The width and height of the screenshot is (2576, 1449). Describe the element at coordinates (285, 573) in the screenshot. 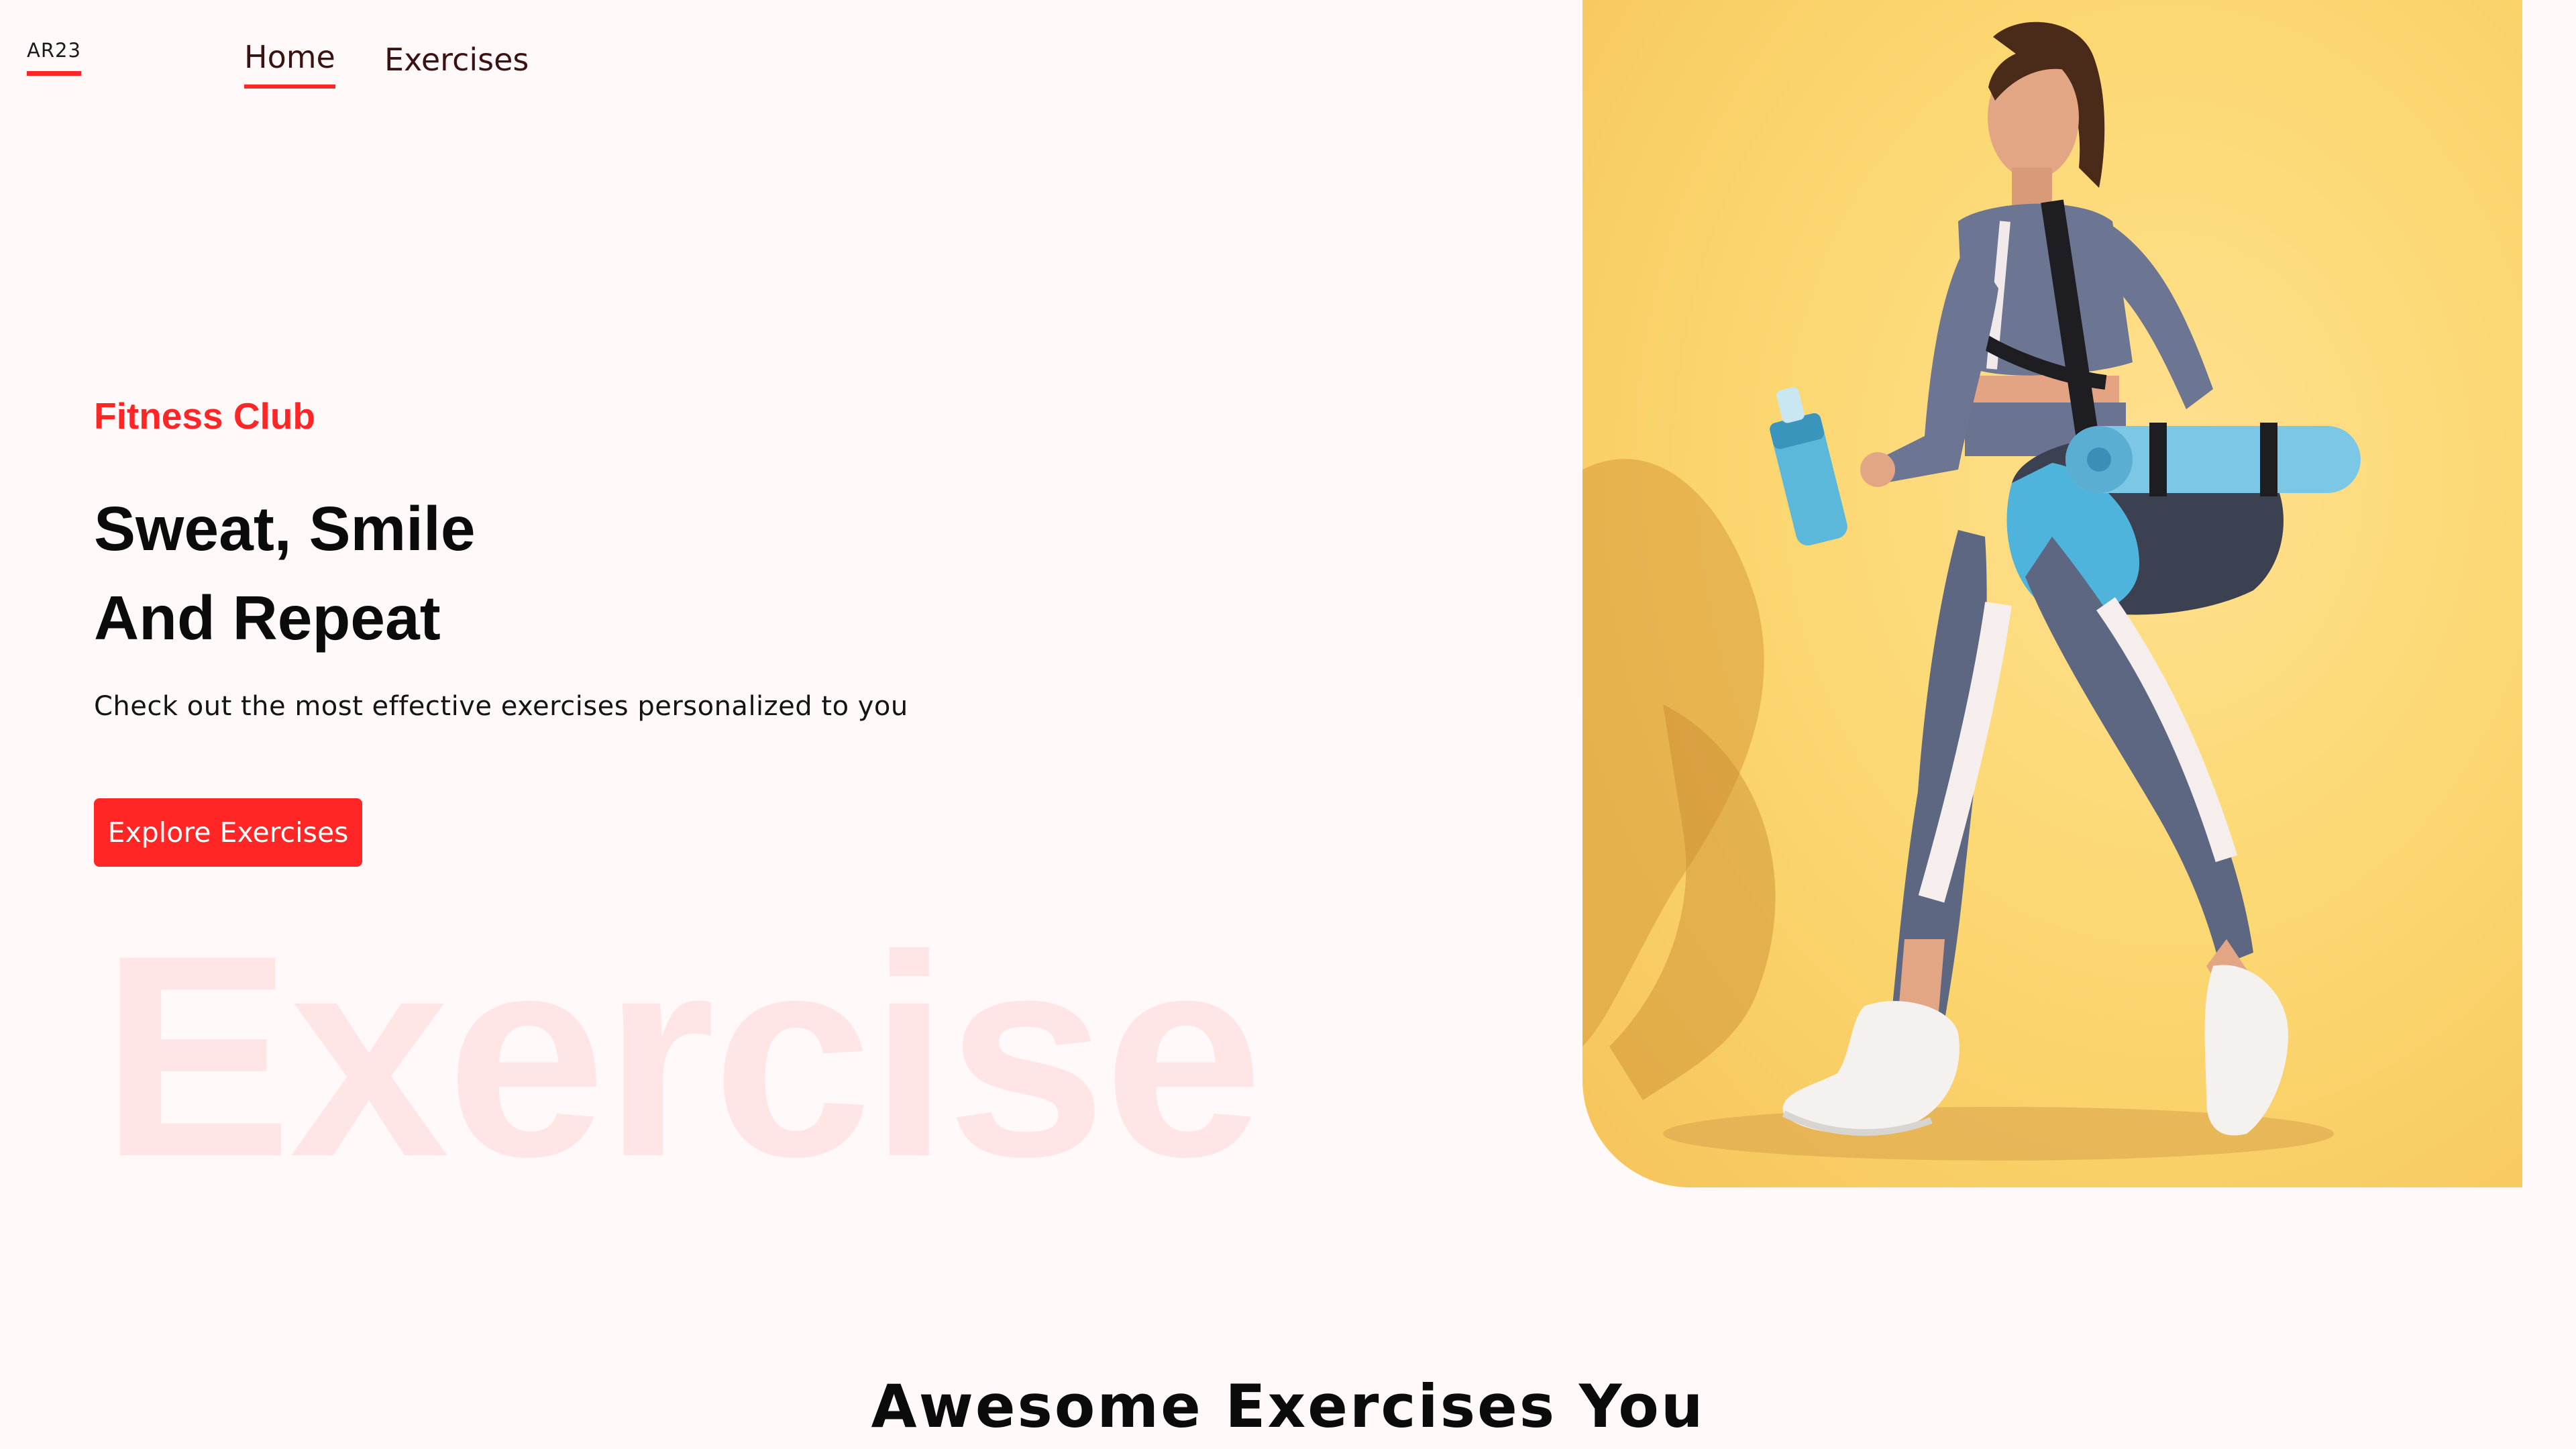

I see `hero-title: Sweat, Smile And Repeat` at that location.